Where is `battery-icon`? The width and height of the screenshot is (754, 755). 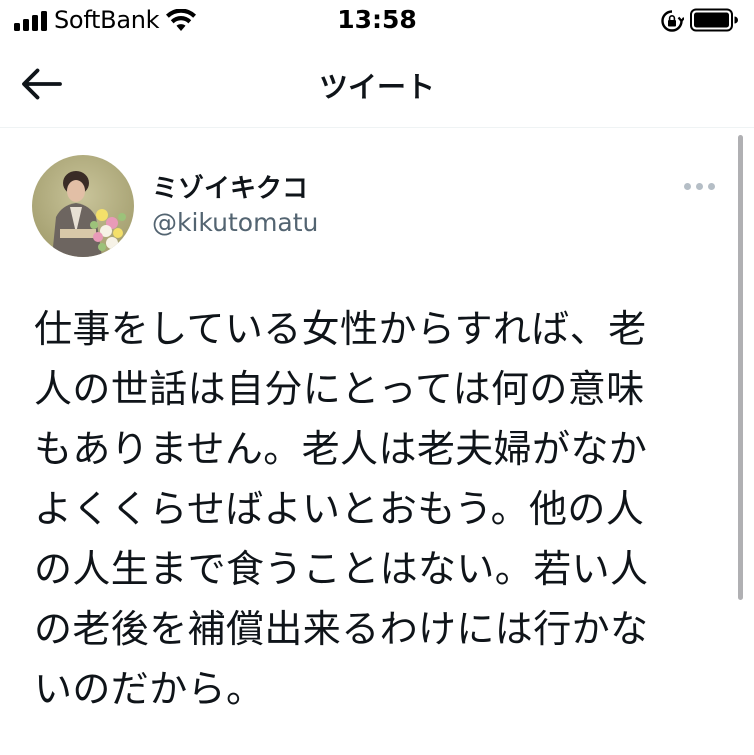 battery-icon is located at coordinates (714, 20).